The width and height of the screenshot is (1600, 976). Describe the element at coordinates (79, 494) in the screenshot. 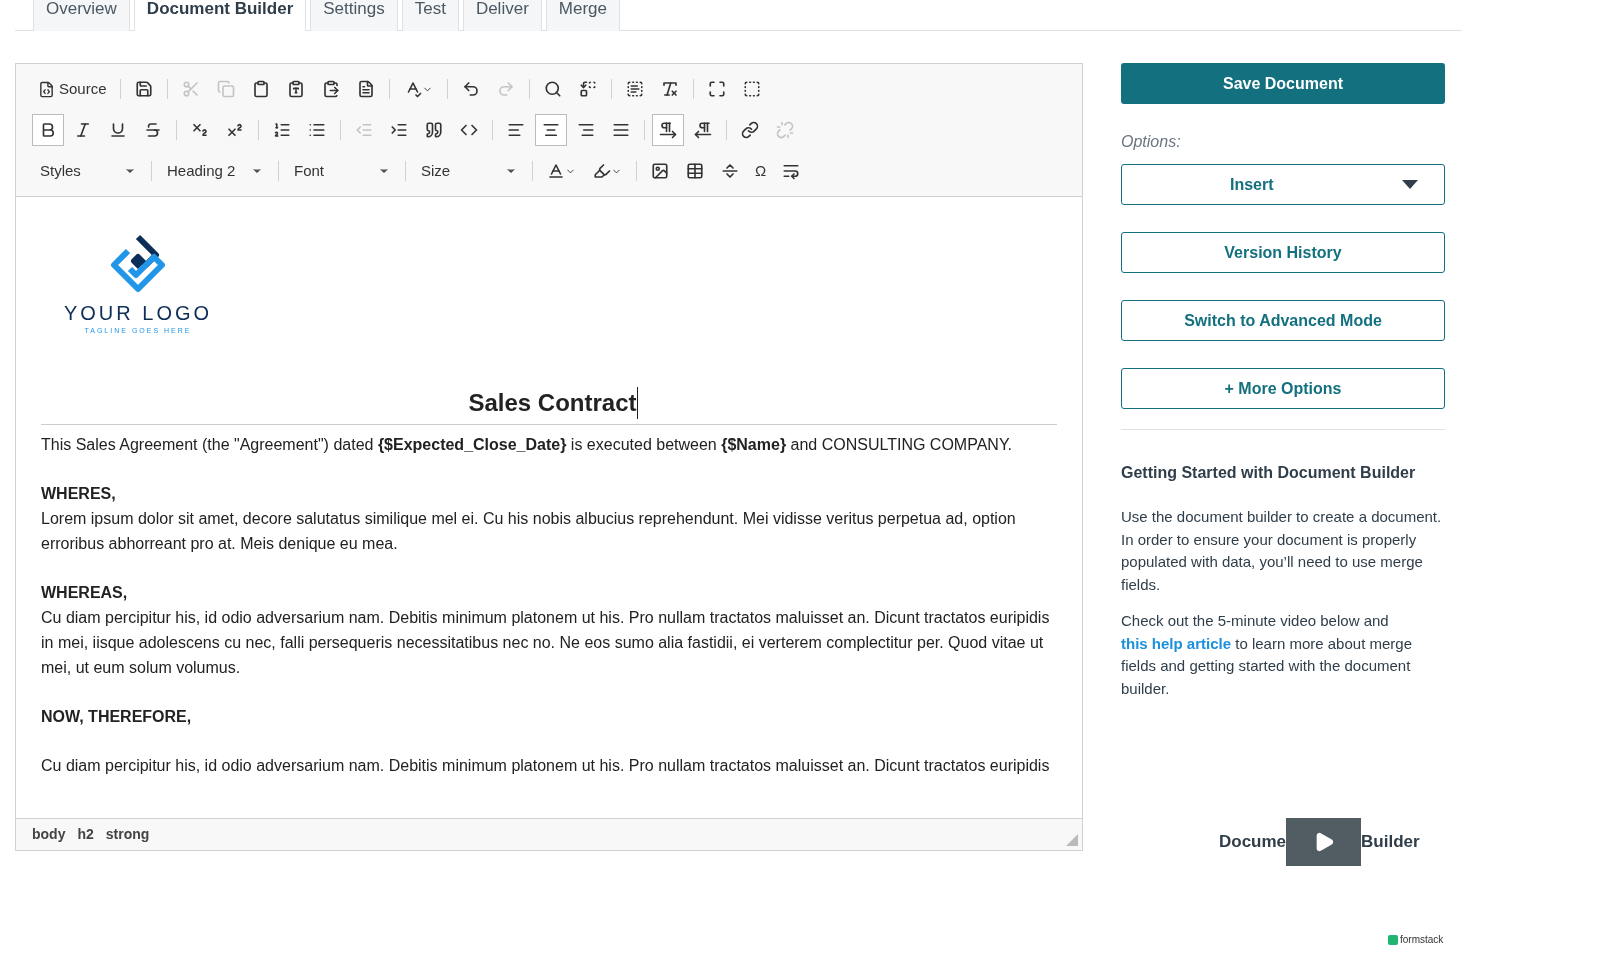

I see `section-label: WHERES,` at that location.